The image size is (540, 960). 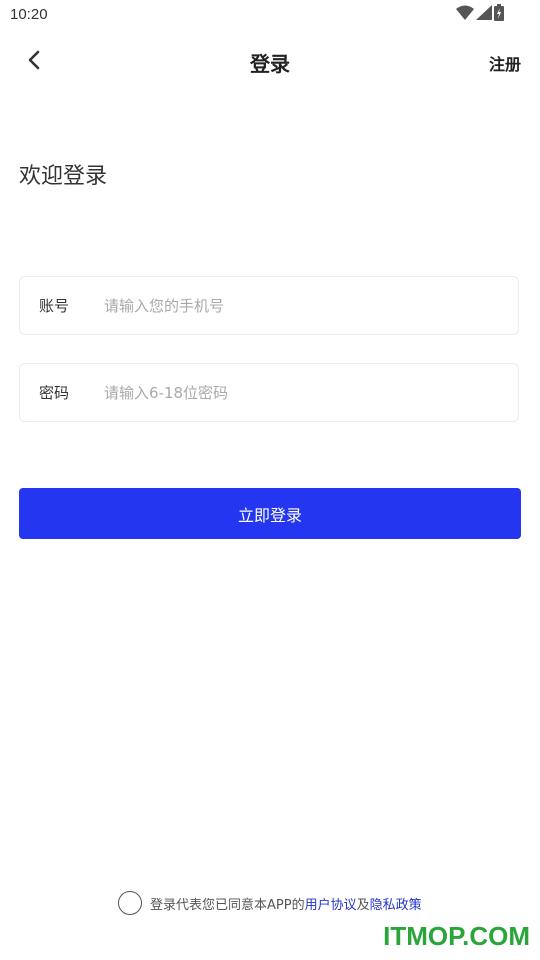 I want to click on password-label: 密码, so click(x=54, y=393).